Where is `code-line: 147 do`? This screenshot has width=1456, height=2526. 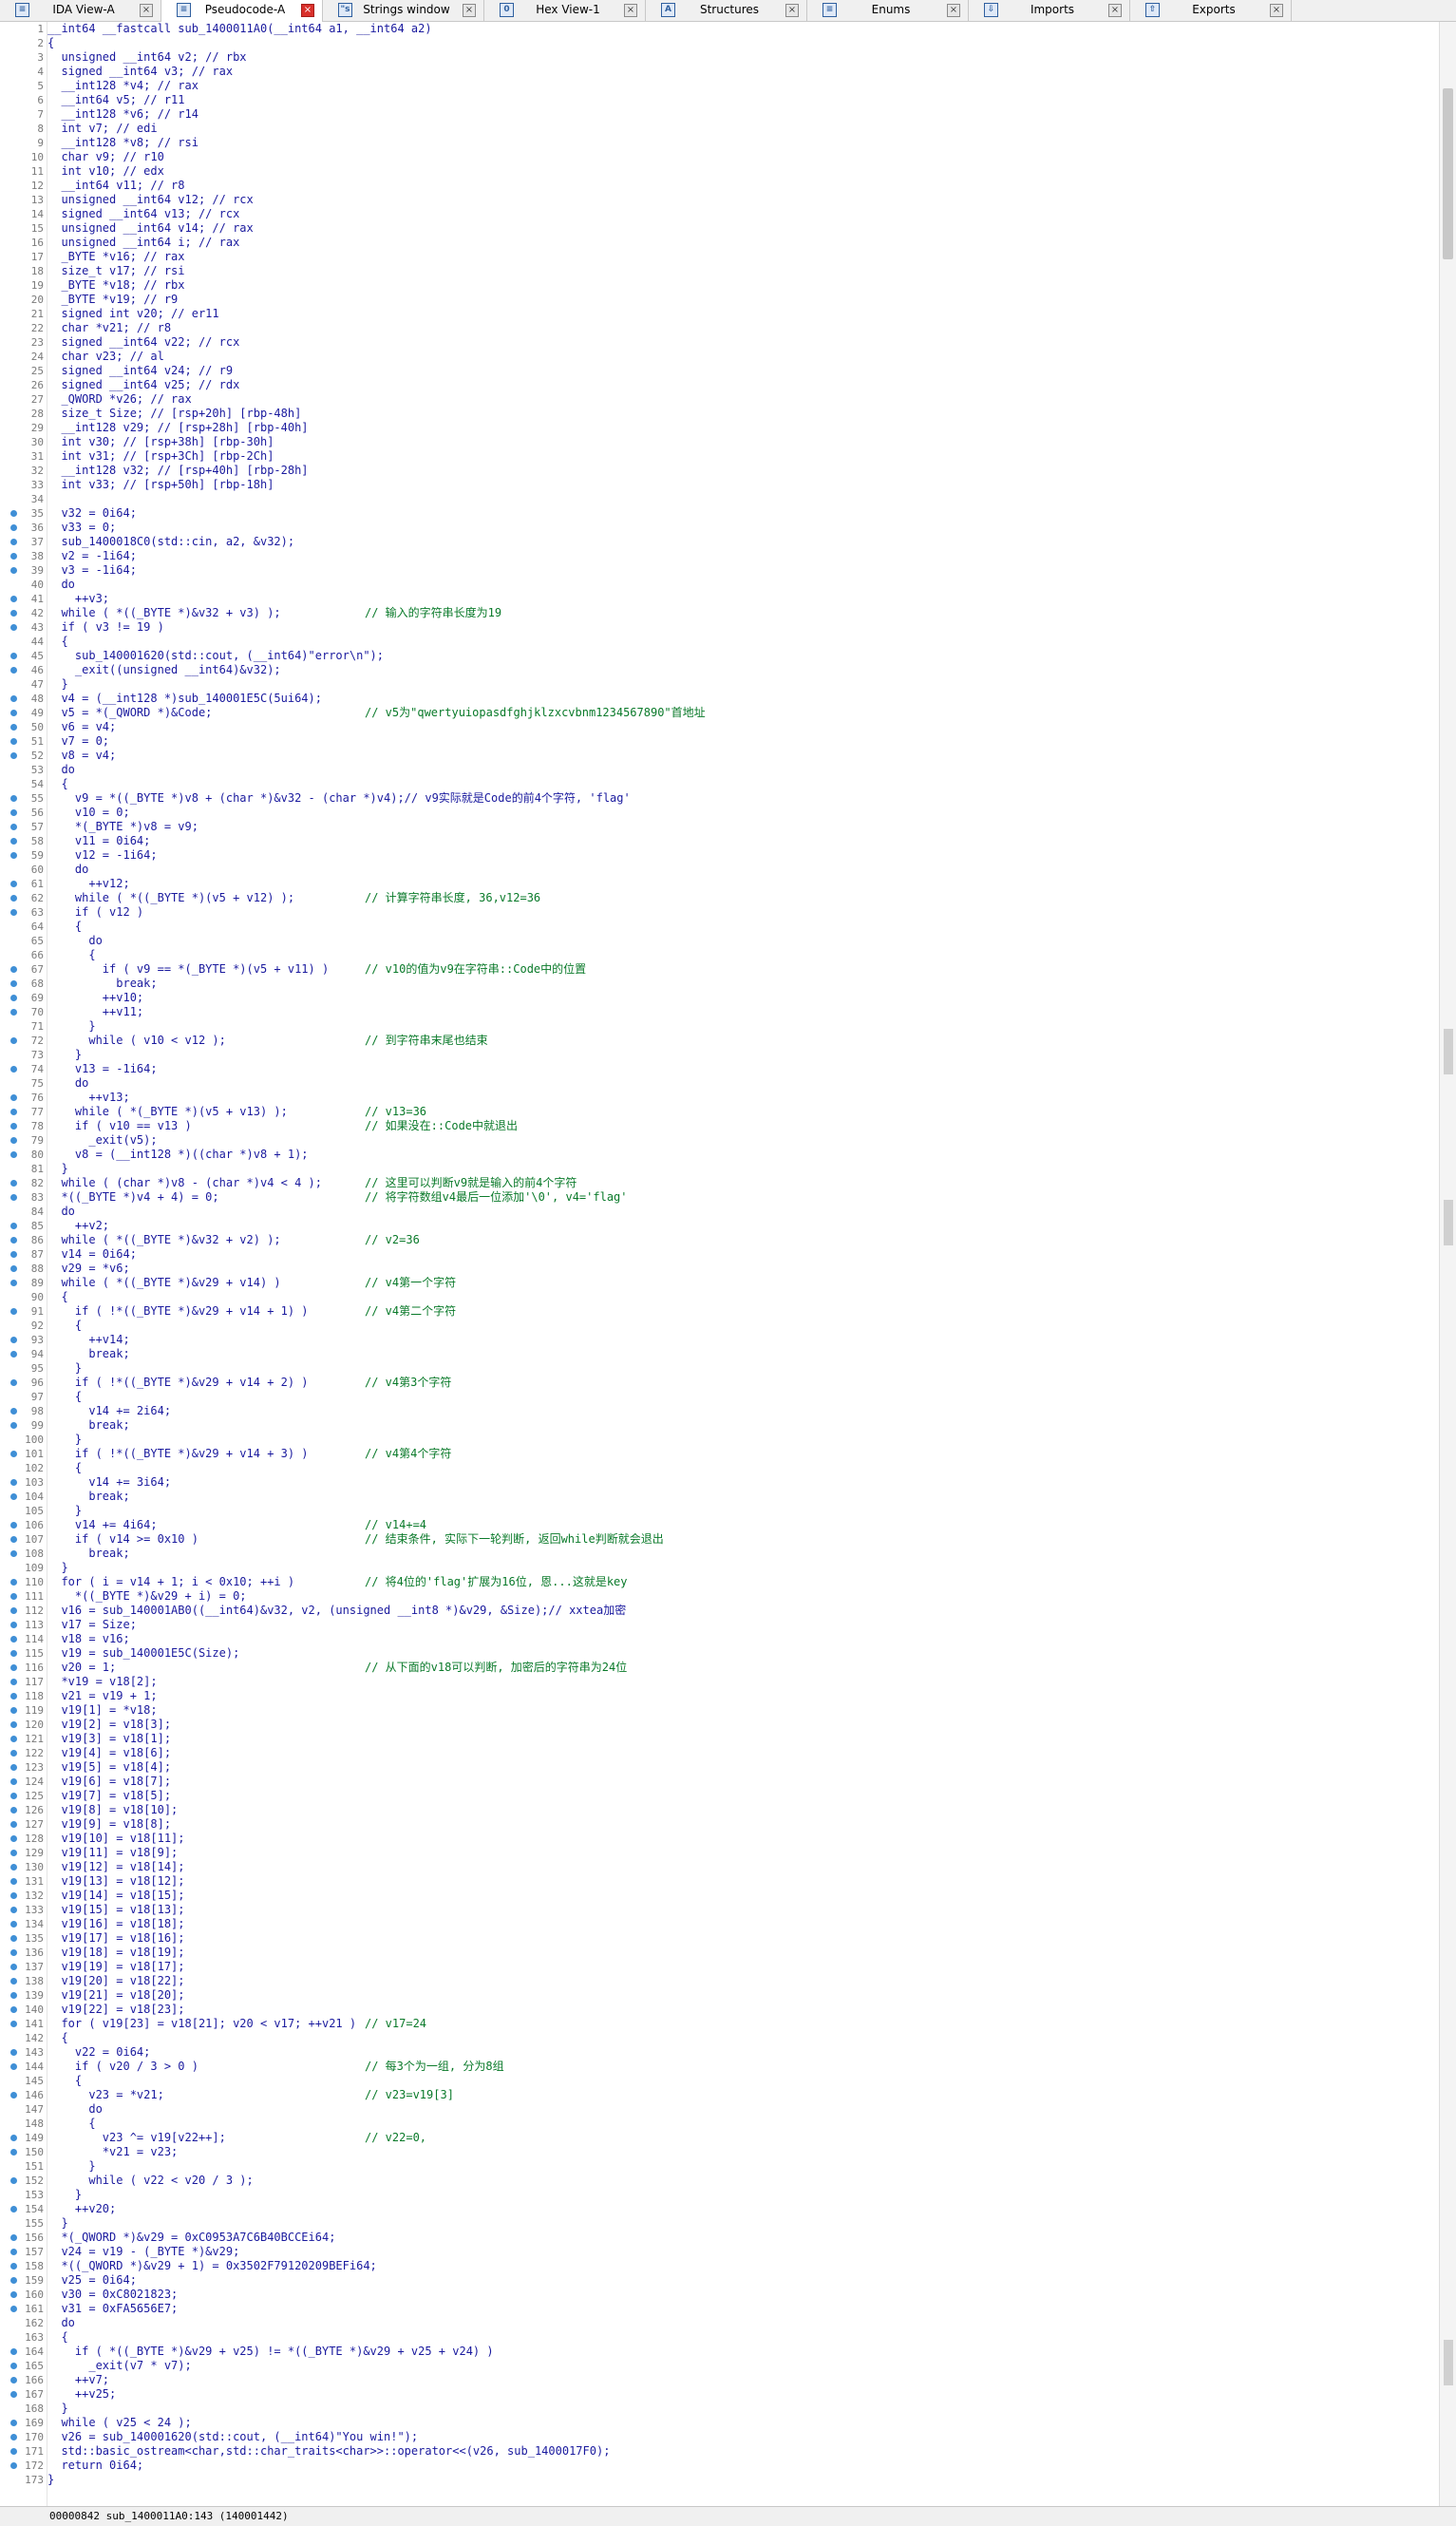
code-line: 147 do is located at coordinates (719, 2109).